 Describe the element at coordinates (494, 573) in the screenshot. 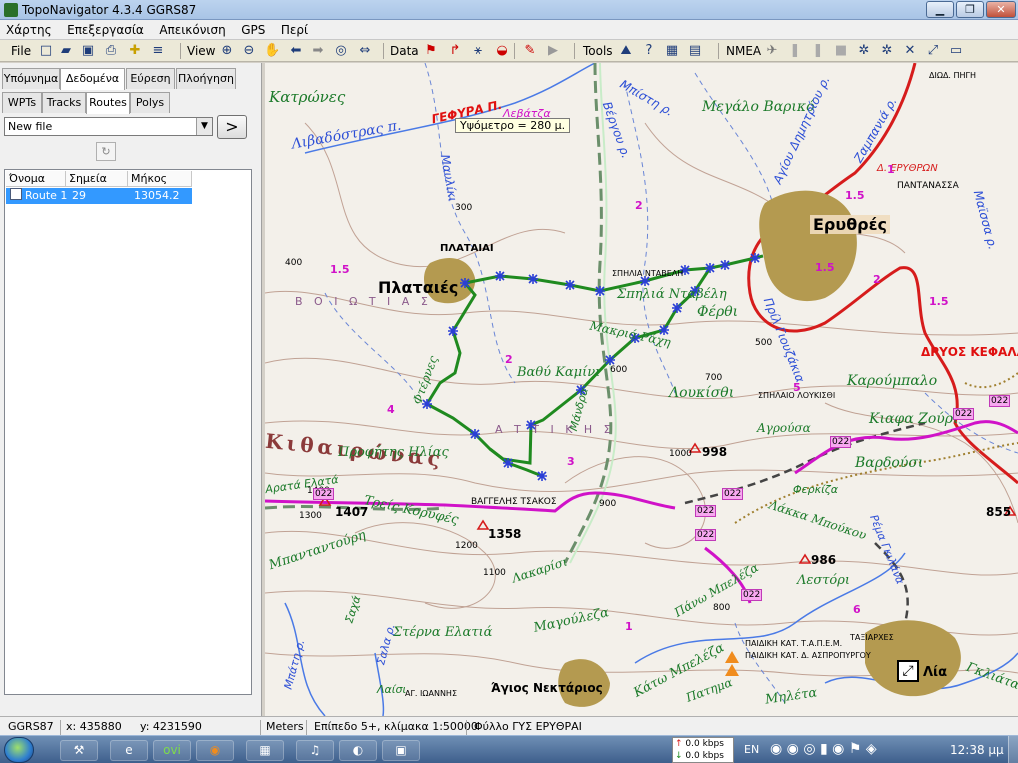

I see `elevation-value: 1100` at that location.